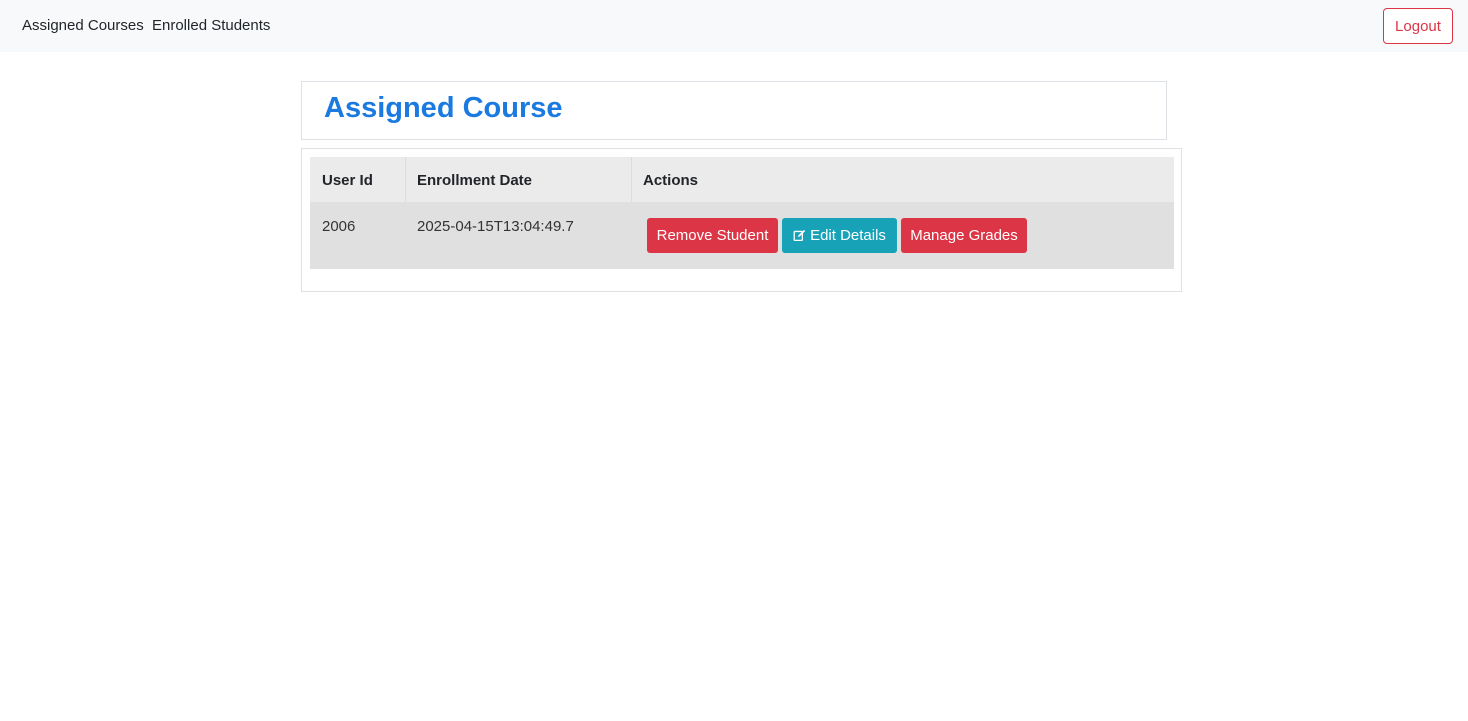 This screenshot has width=1468, height=721. I want to click on header-actions: Actions, so click(671, 180).